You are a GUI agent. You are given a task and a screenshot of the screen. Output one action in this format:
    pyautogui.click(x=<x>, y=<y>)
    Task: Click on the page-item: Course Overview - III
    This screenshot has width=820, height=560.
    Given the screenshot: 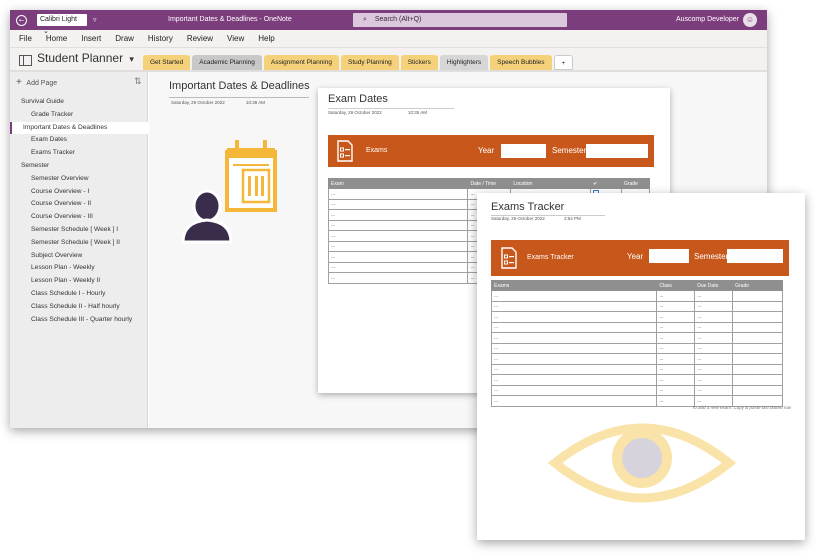 What is the action you would take?
    pyautogui.click(x=79, y=217)
    